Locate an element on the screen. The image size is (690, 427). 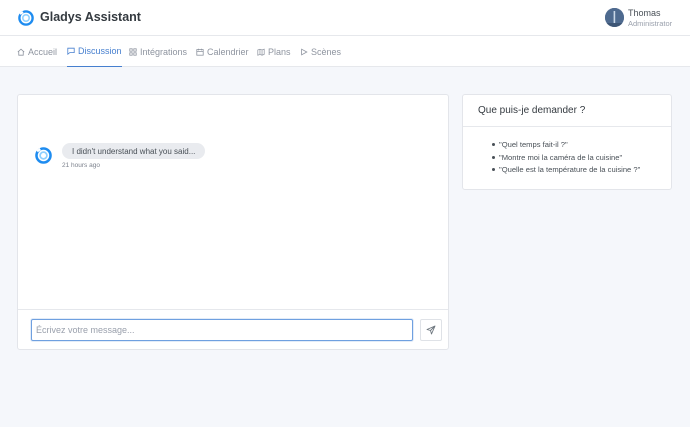
user-name: Thomas is located at coordinates (644, 13).